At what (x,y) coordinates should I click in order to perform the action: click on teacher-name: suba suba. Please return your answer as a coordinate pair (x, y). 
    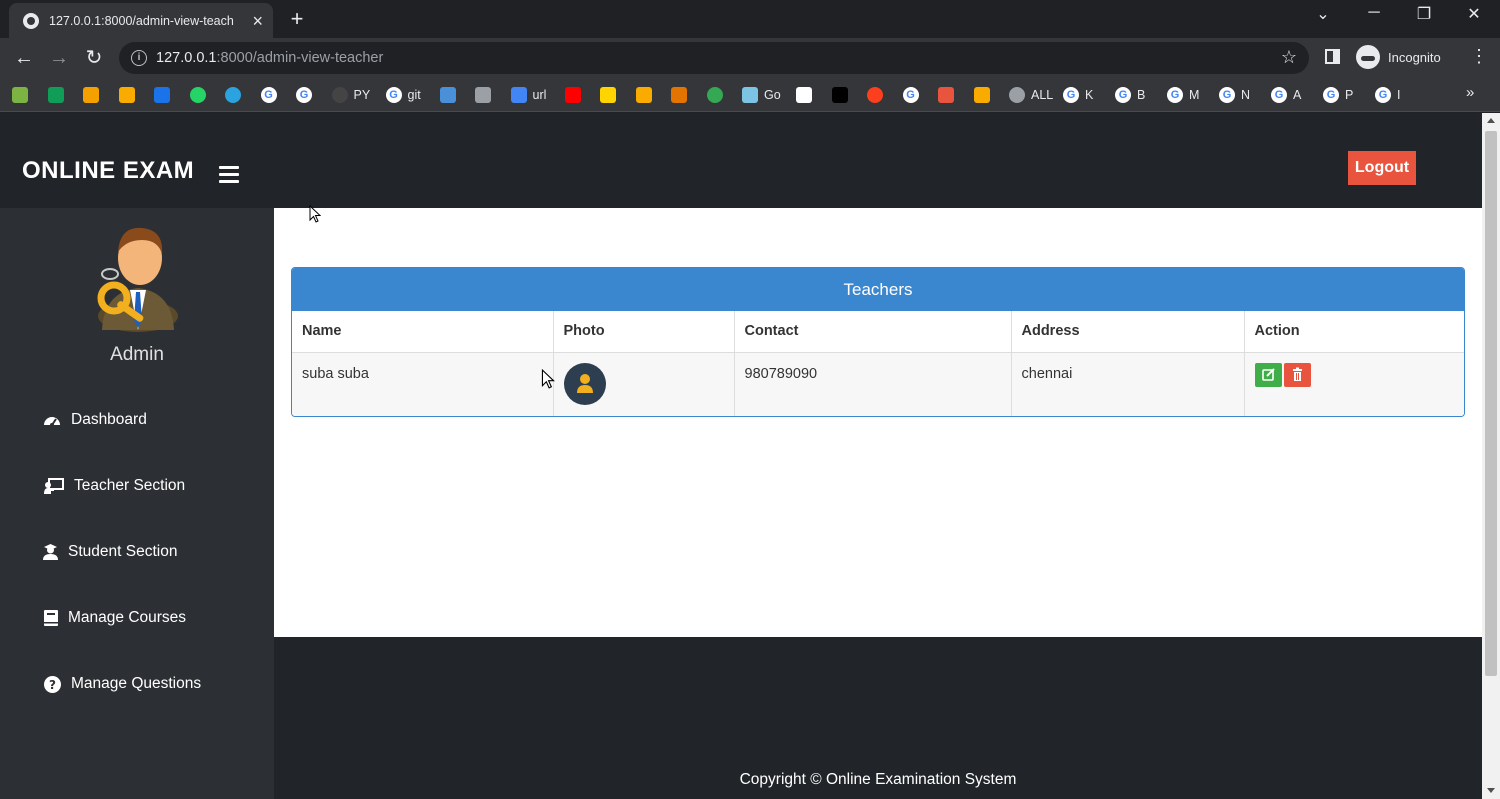
    Looking at the image, I should click on (423, 384).